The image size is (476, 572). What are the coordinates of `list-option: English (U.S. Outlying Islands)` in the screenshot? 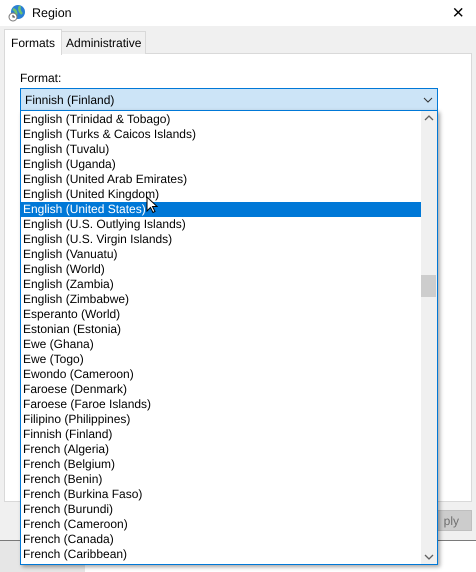 It's located at (221, 224).